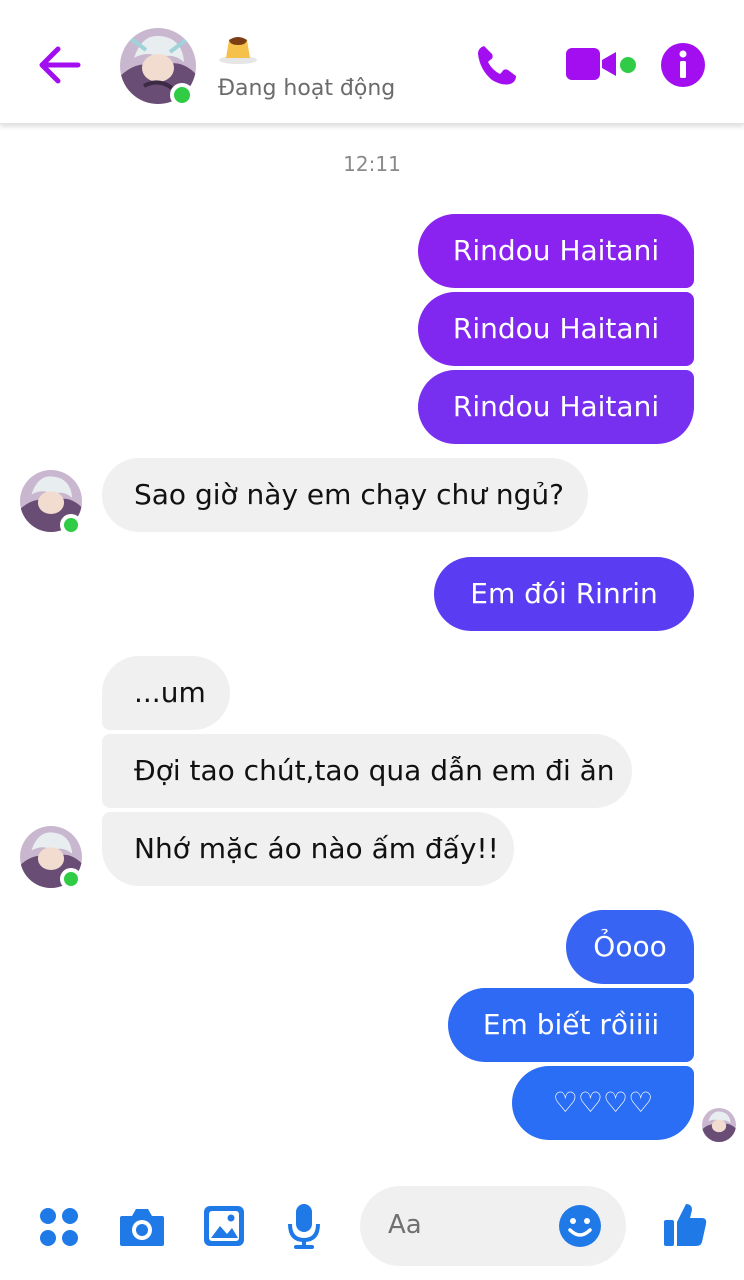 This screenshot has width=744, height=1280. Describe the element at coordinates (304, 1226) in the screenshot. I see `microphone-icon` at that location.